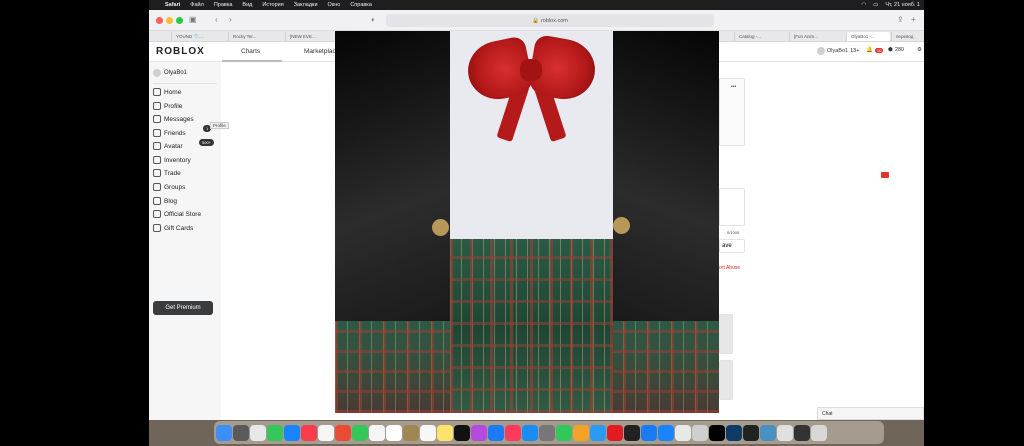 This screenshot has height=446, width=1024. What do you see at coordinates (292, 432) in the screenshot?
I see `mail-icon` at bounding box center [292, 432].